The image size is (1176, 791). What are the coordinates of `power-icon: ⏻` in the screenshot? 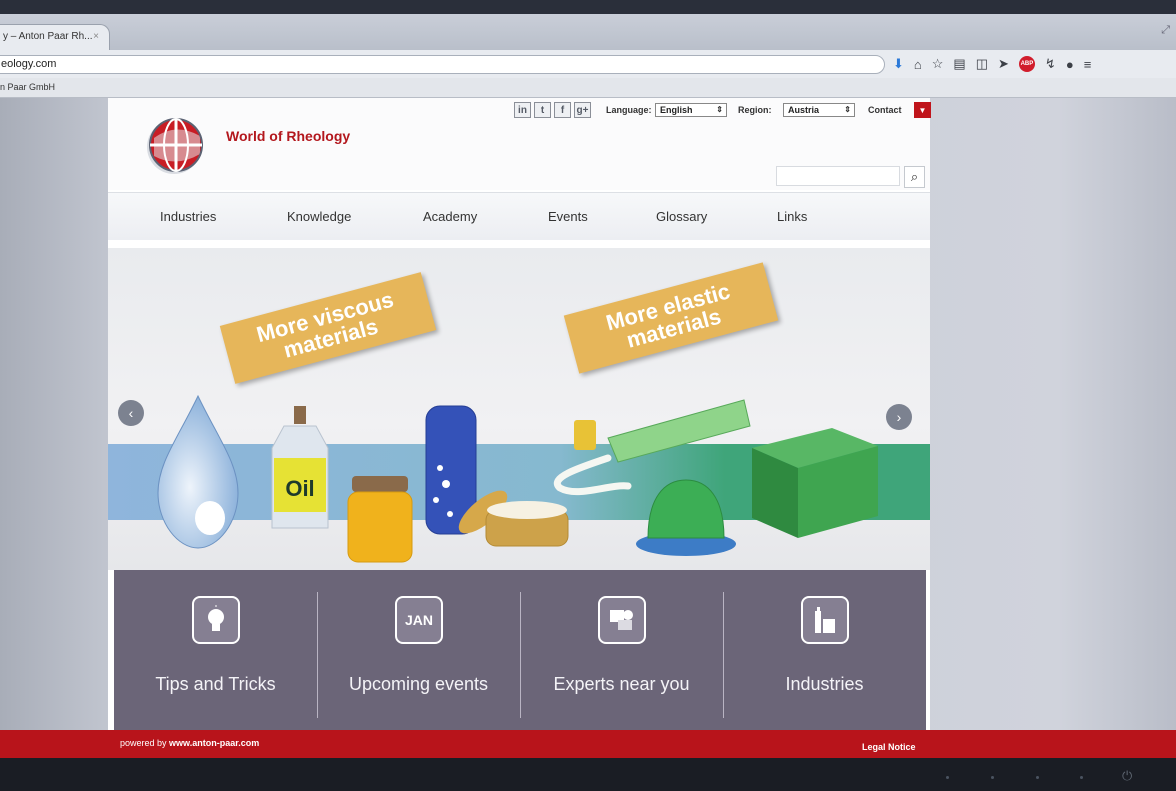 It's located at (1127, 776).